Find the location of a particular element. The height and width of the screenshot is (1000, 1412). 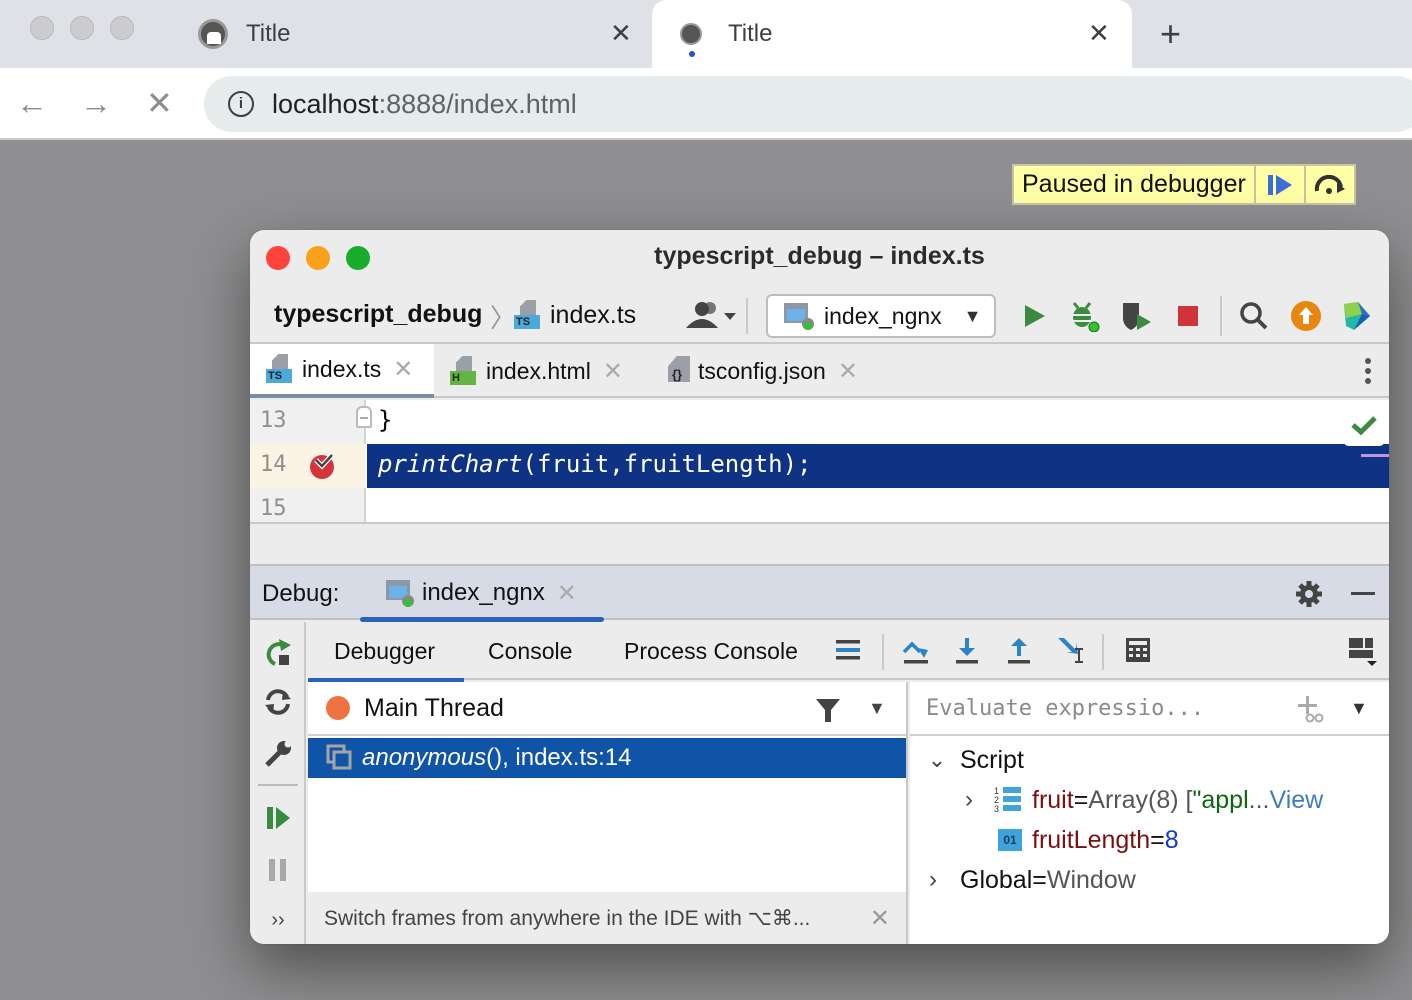

run-icon is located at coordinates (1035, 316).